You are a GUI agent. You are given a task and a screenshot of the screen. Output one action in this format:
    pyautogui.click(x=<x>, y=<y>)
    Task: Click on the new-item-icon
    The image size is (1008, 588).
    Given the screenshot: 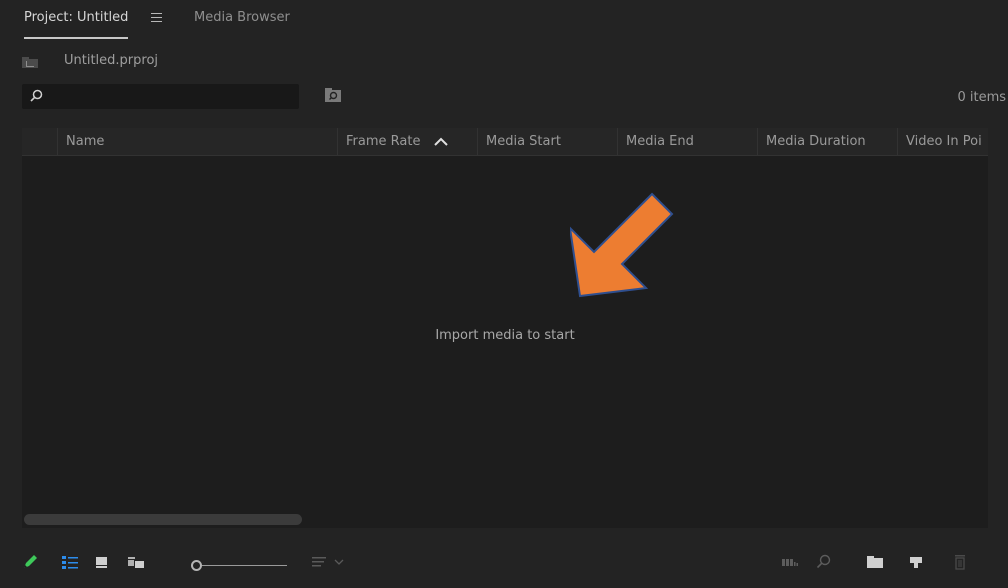 What is the action you would take?
    pyautogui.click(x=916, y=562)
    